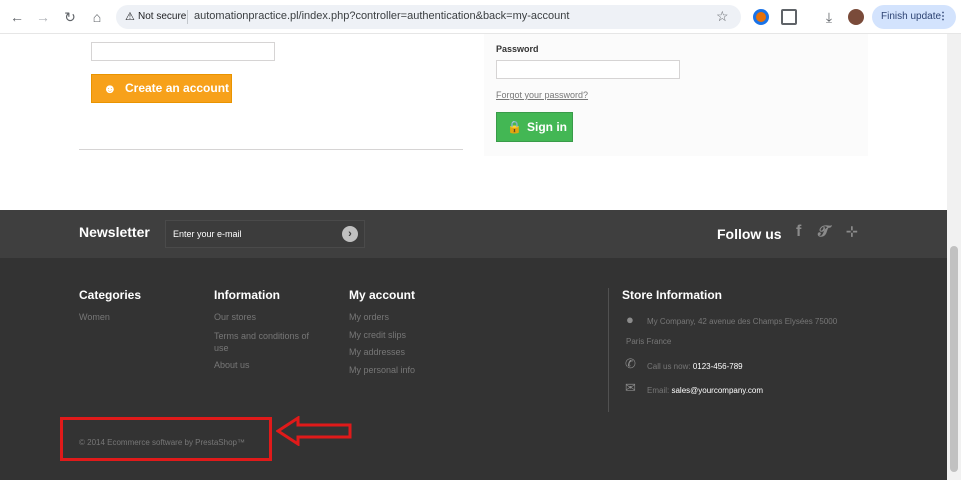  I want to click on newsletter-placeholder: Enter your e-mail, so click(207, 234).